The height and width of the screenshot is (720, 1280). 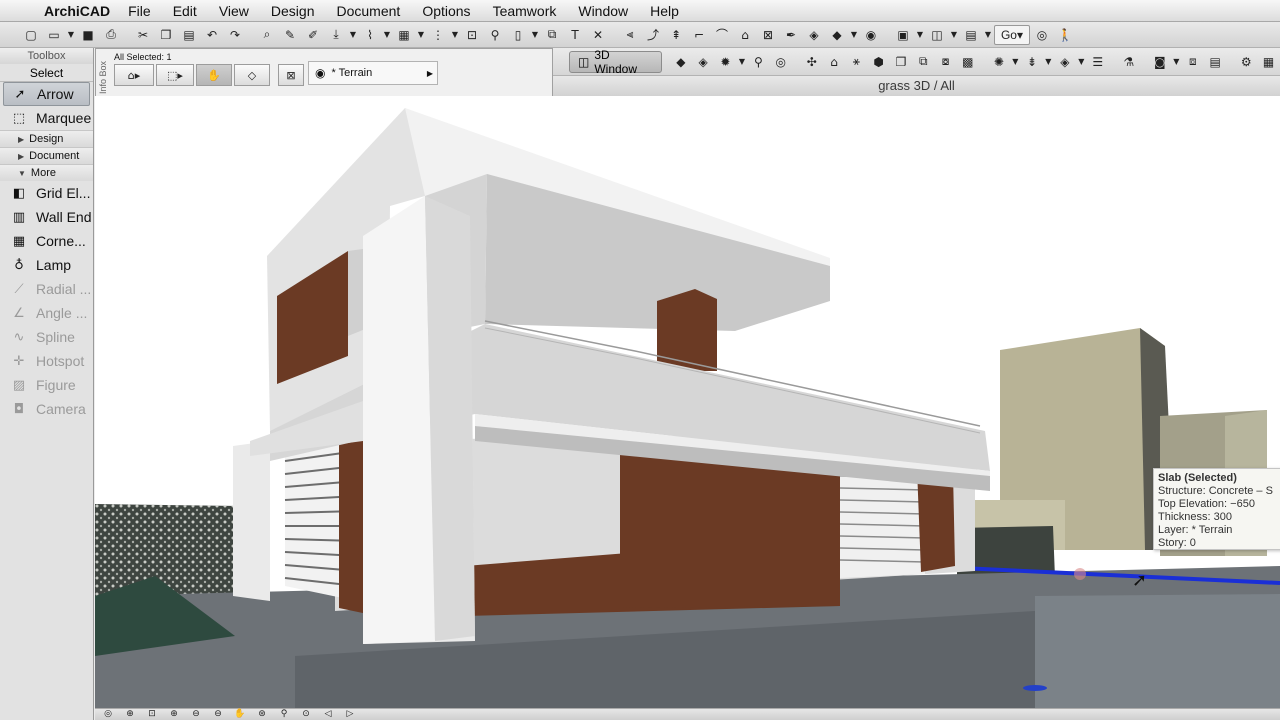 What do you see at coordinates (768, 35) in the screenshot?
I see `trim-icon: ⊠` at bounding box center [768, 35].